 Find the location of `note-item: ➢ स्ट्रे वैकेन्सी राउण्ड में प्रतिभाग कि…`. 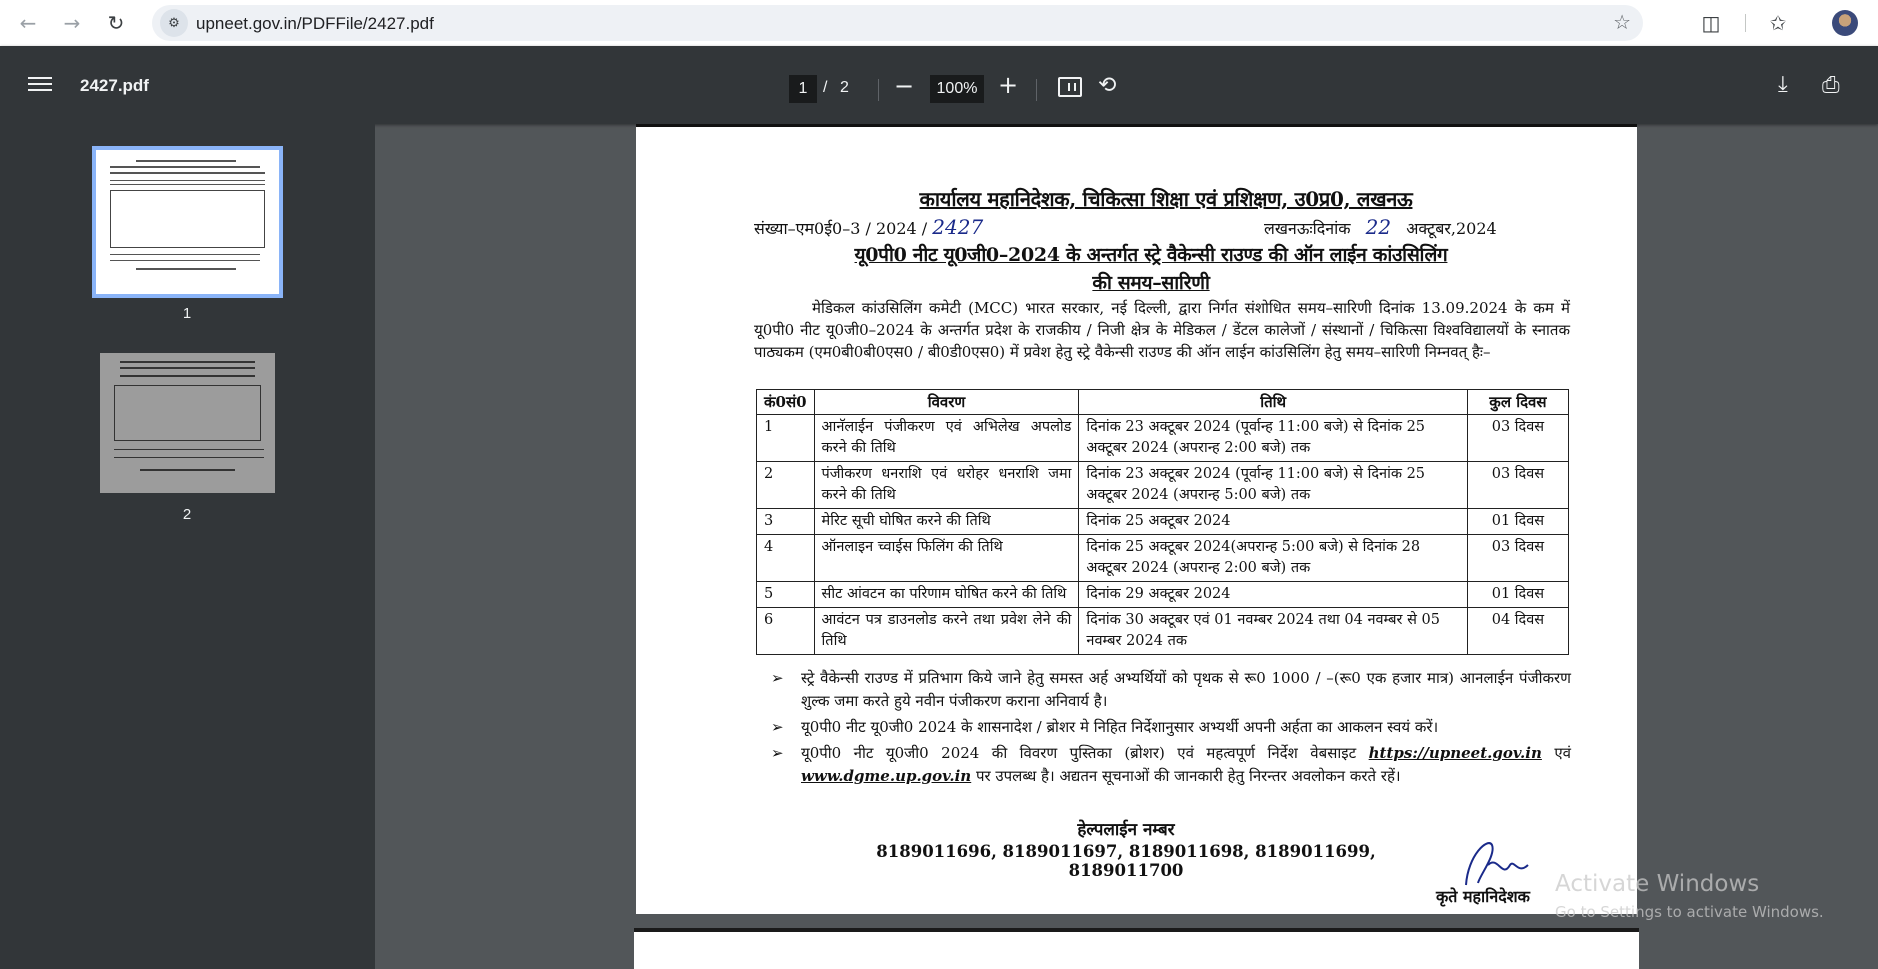

note-item: ➢ स्ट्रे वैकेन्सी राउण्ड में प्रतिभाग कि… is located at coordinates (1171, 690).